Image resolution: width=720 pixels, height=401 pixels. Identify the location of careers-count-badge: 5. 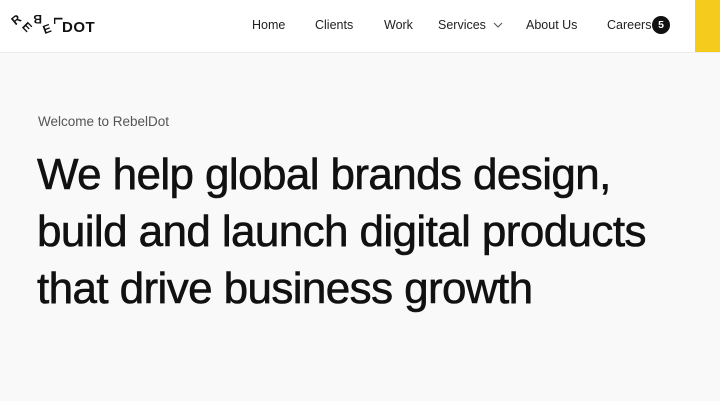
(661, 25).